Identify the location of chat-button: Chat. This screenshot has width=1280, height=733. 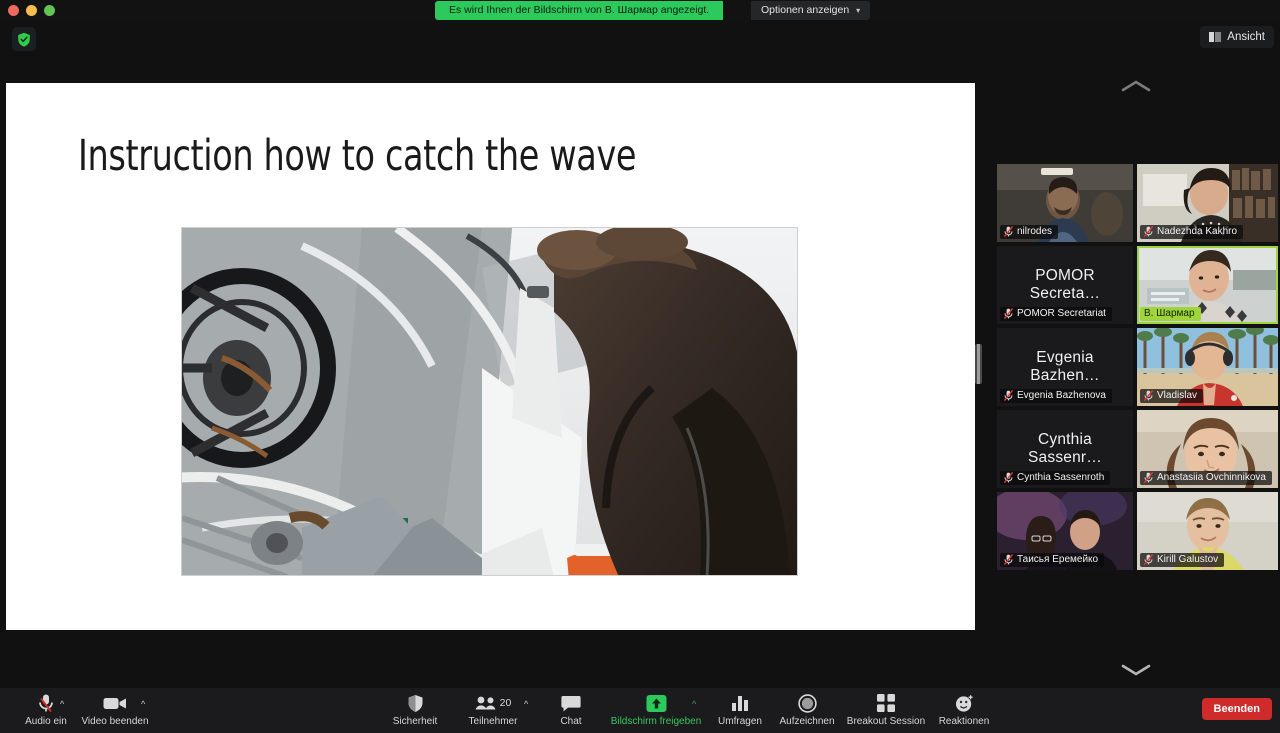
(571, 709).